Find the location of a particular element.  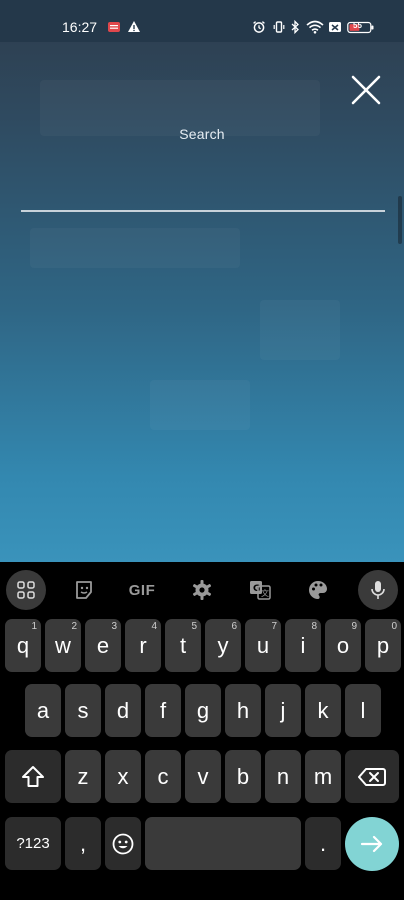

app-notification-icon is located at coordinates (114, 27).